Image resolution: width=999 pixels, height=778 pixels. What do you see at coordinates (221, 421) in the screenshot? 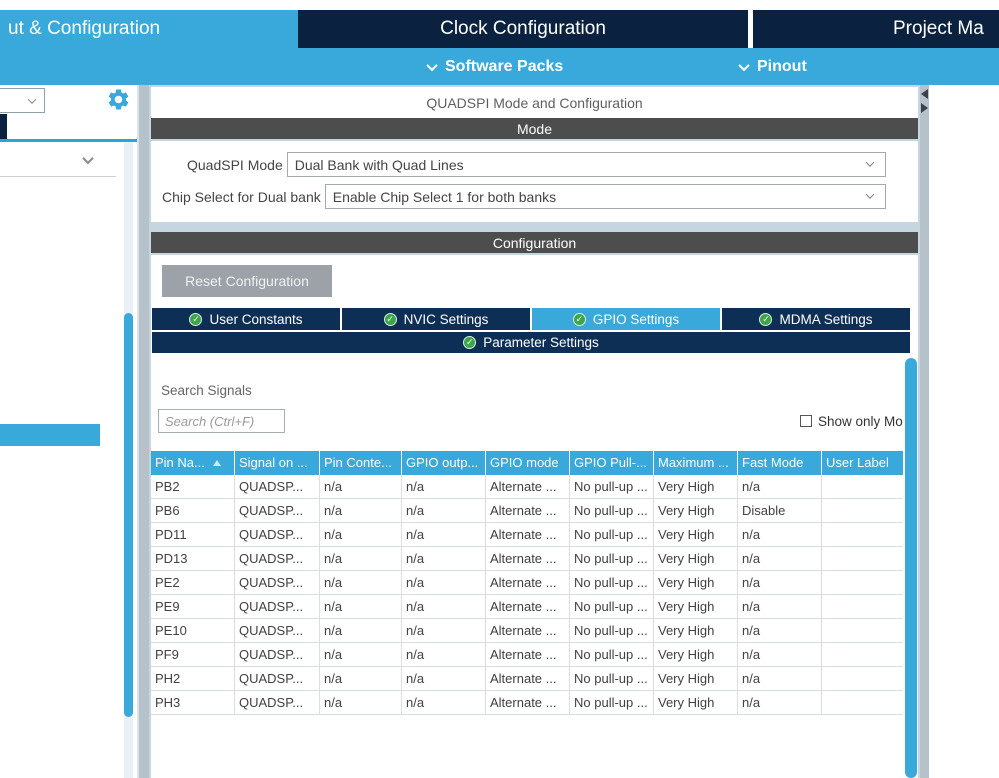
I see `search-input` at bounding box center [221, 421].